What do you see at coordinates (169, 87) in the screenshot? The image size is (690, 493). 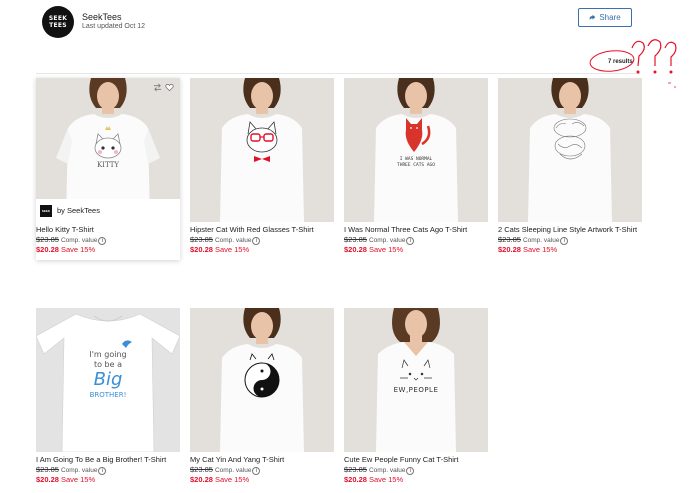 I see `heart-icon` at bounding box center [169, 87].